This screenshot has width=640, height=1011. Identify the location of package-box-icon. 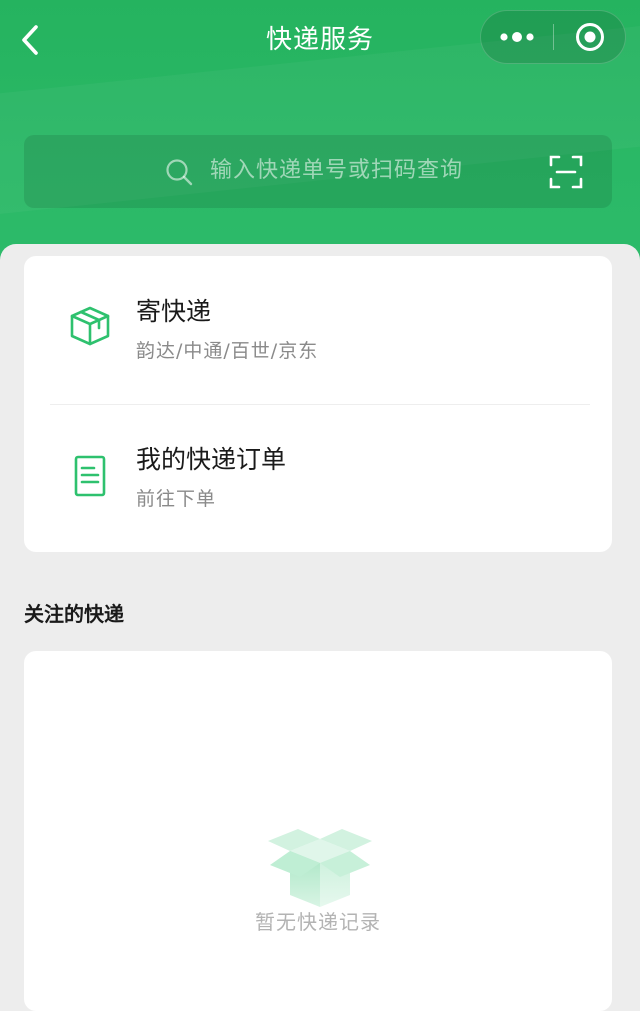
(90, 326).